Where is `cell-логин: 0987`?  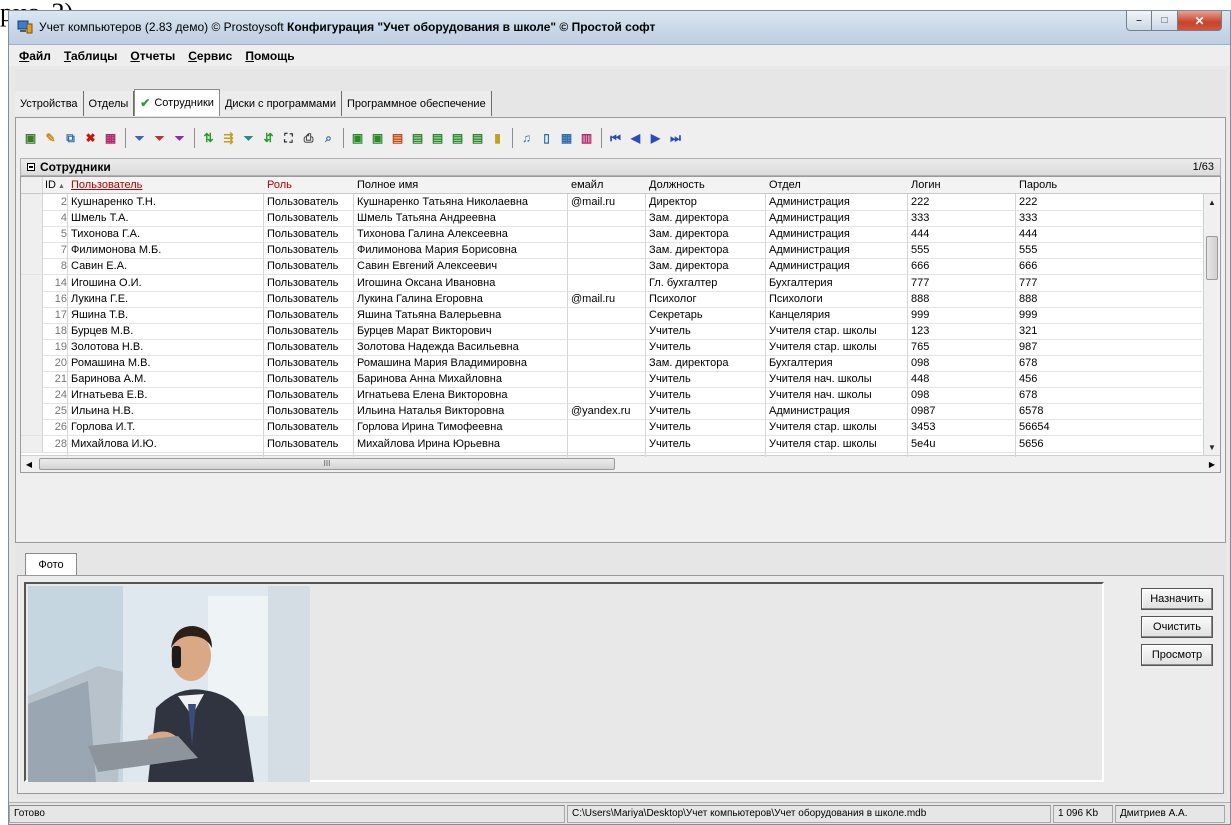 cell-логин: 0987 is located at coordinates (923, 411).